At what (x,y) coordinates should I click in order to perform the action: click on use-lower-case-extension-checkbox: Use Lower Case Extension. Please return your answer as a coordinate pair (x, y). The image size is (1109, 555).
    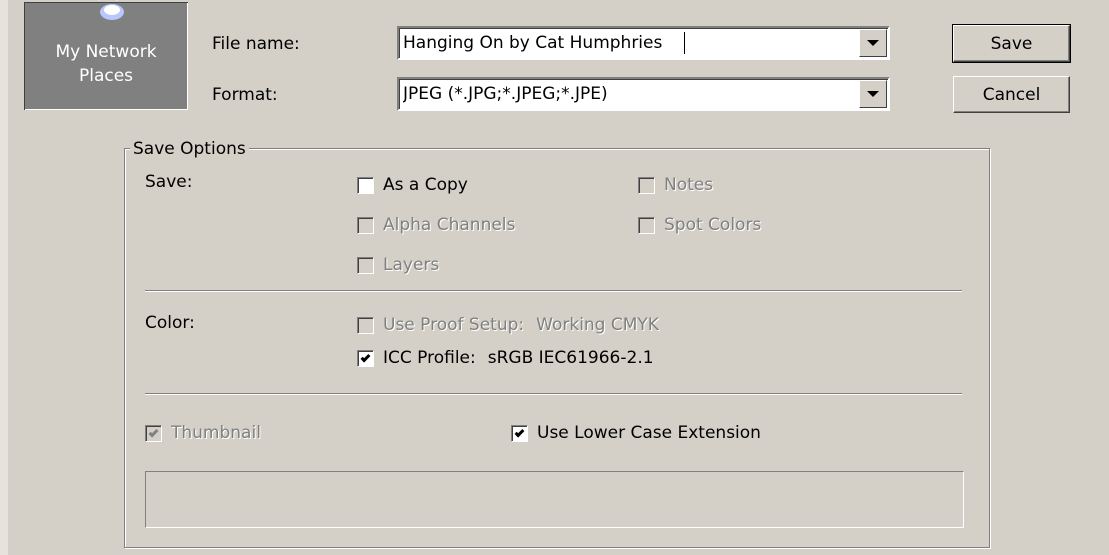
    Looking at the image, I should click on (636, 433).